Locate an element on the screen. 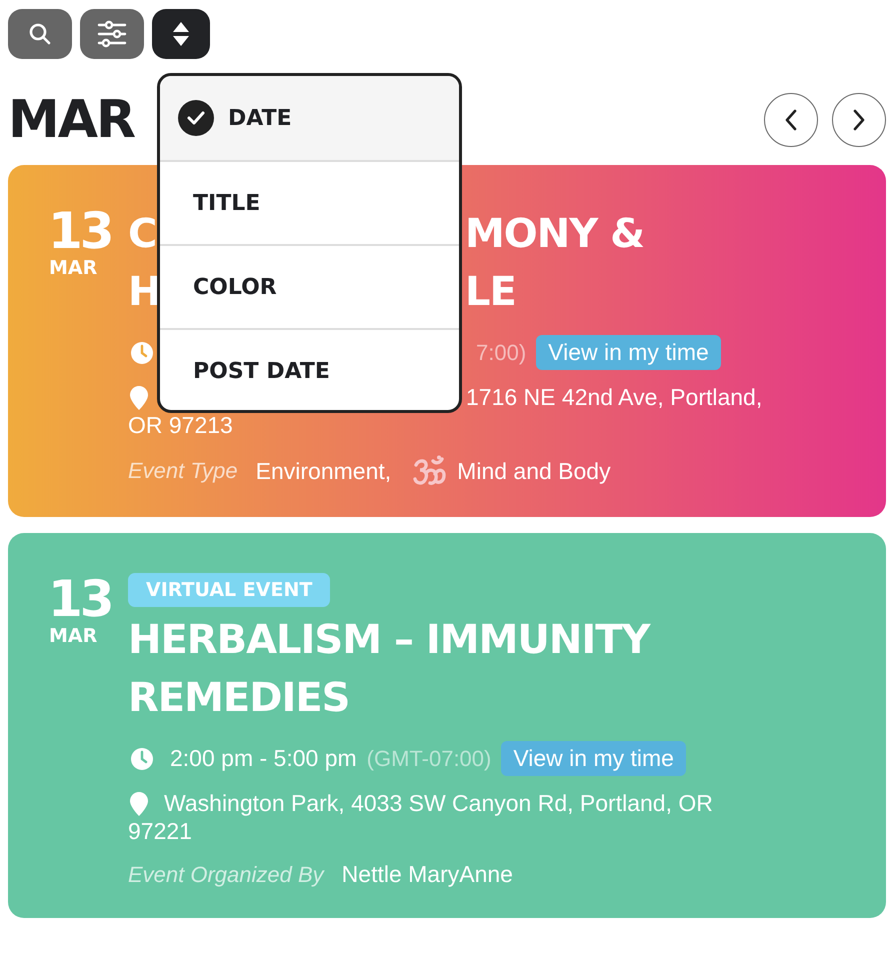 This screenshot has height=960, width=896. filter-button is located at coordinates (112, 34).